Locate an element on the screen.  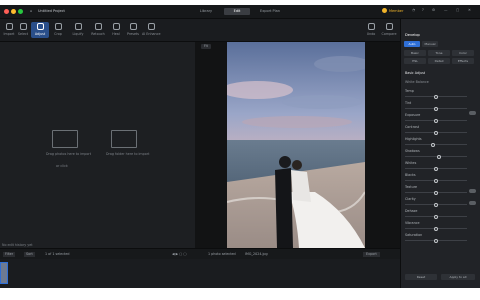
slider-label: Saturation is located at coordinates (414, 235).